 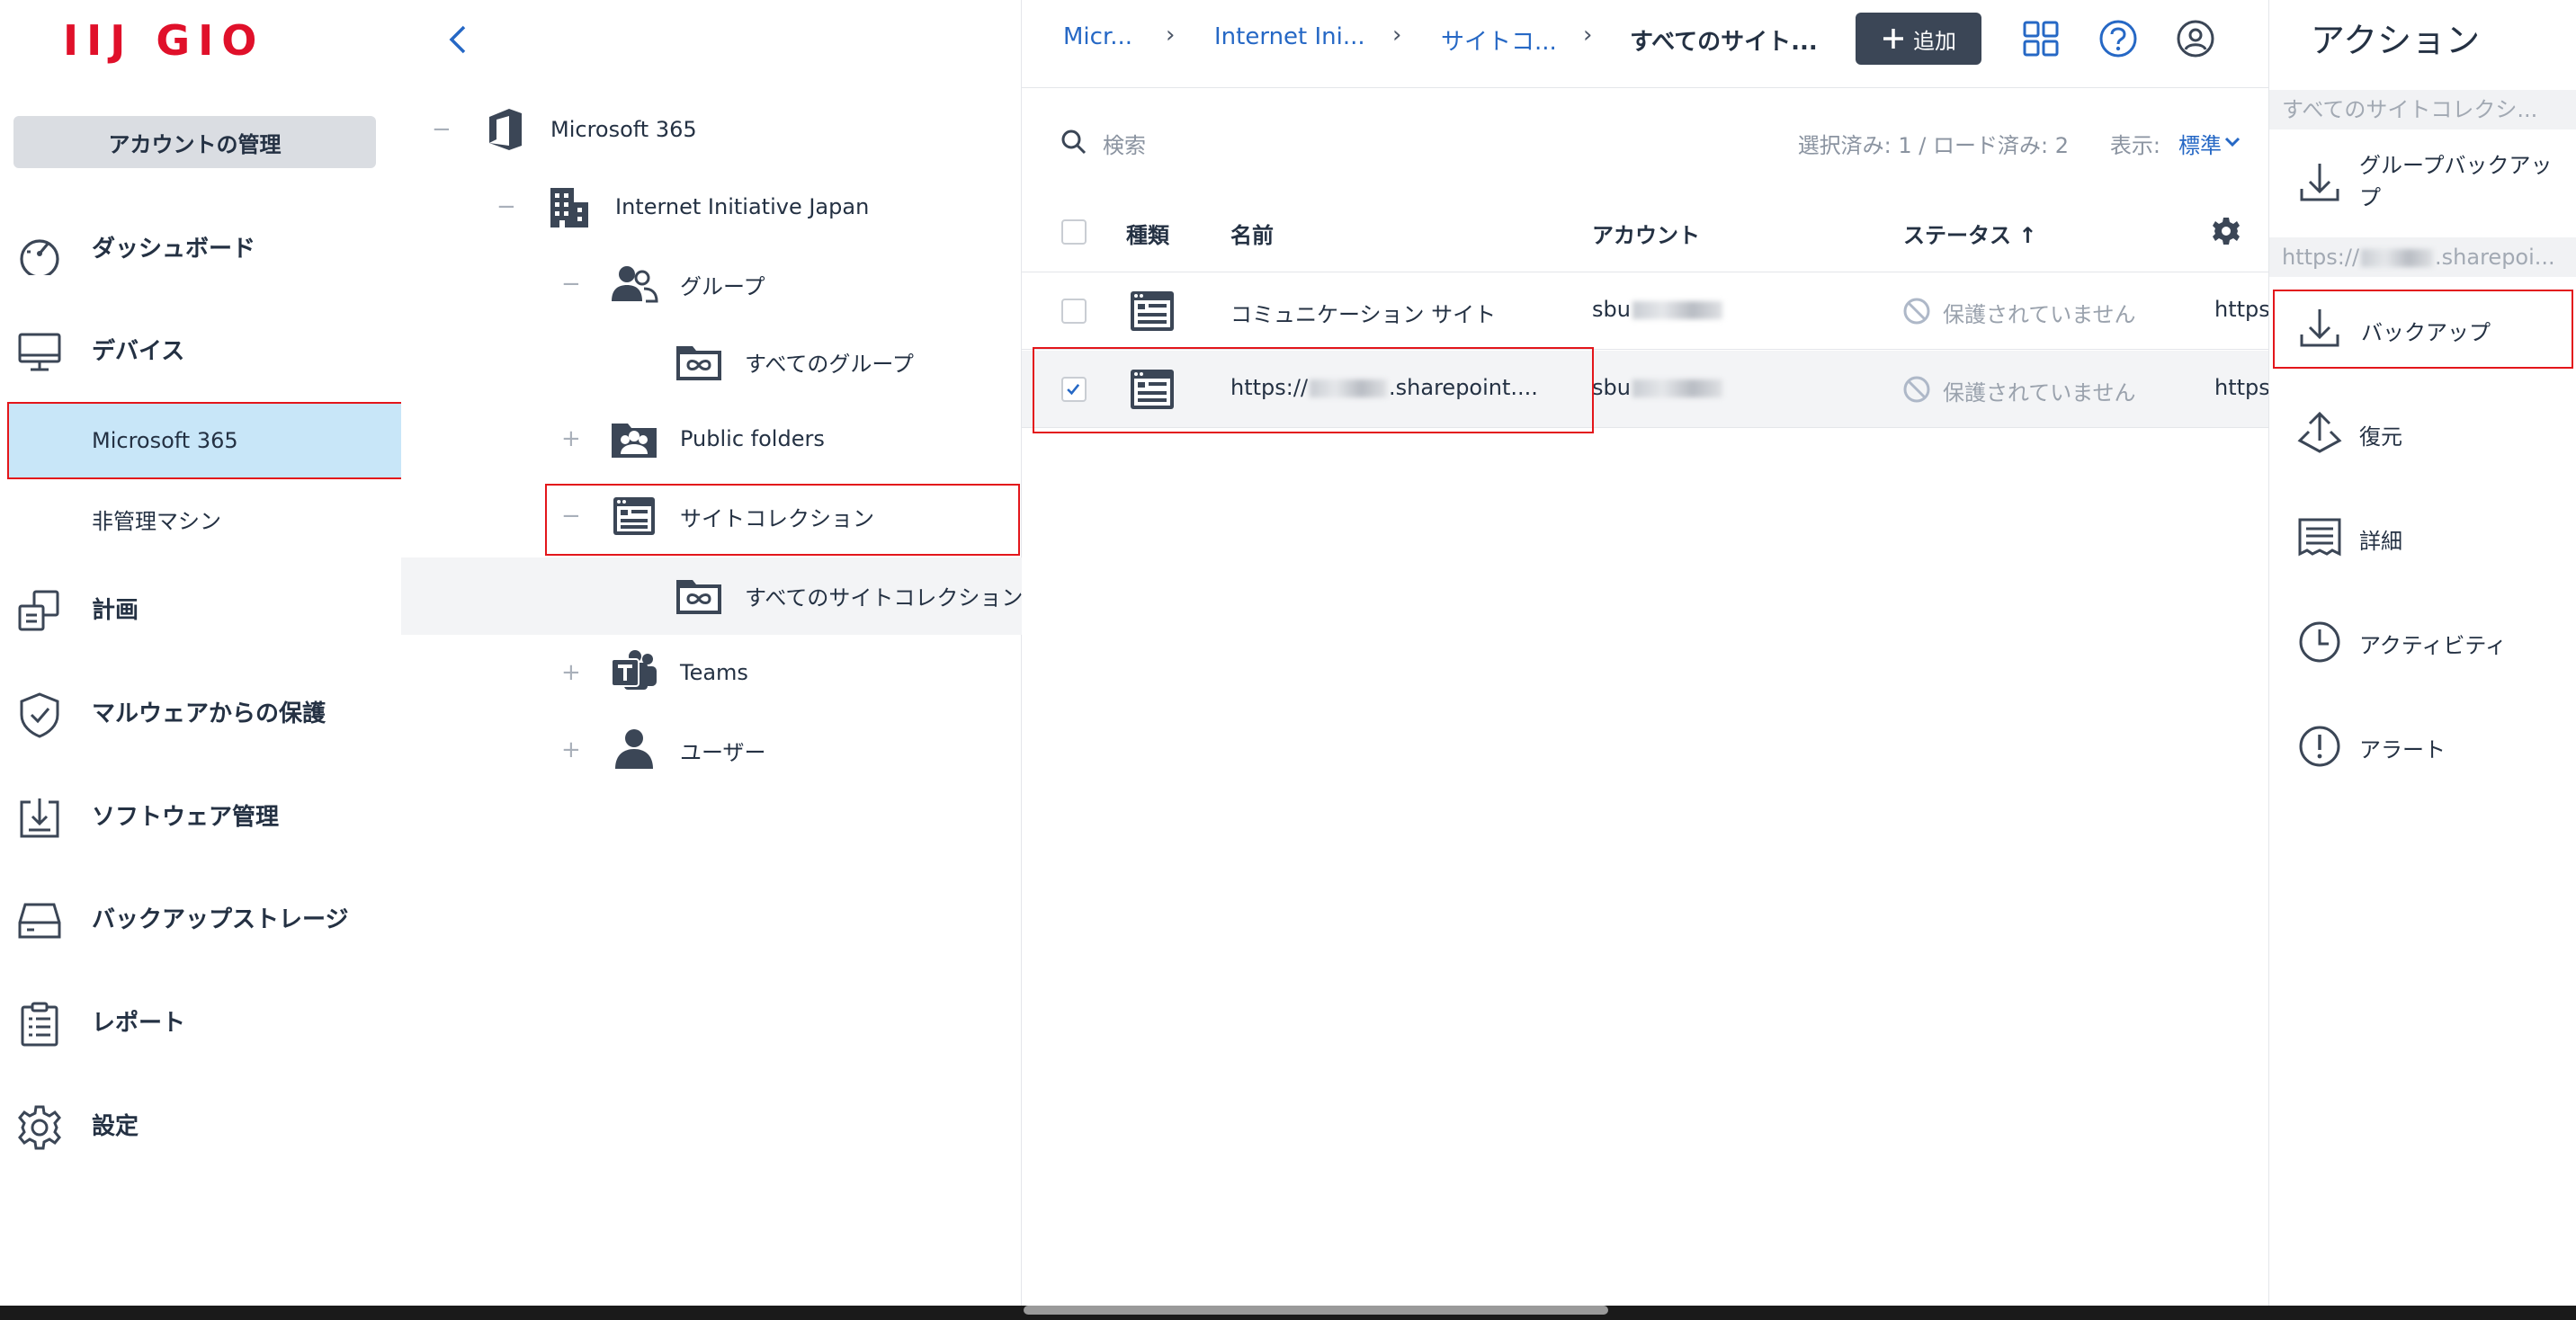 What do you see at coordinates (200, 1020) in the screenshot?
I see `nav-reports: レポート` at bounding box center [200, 1020].